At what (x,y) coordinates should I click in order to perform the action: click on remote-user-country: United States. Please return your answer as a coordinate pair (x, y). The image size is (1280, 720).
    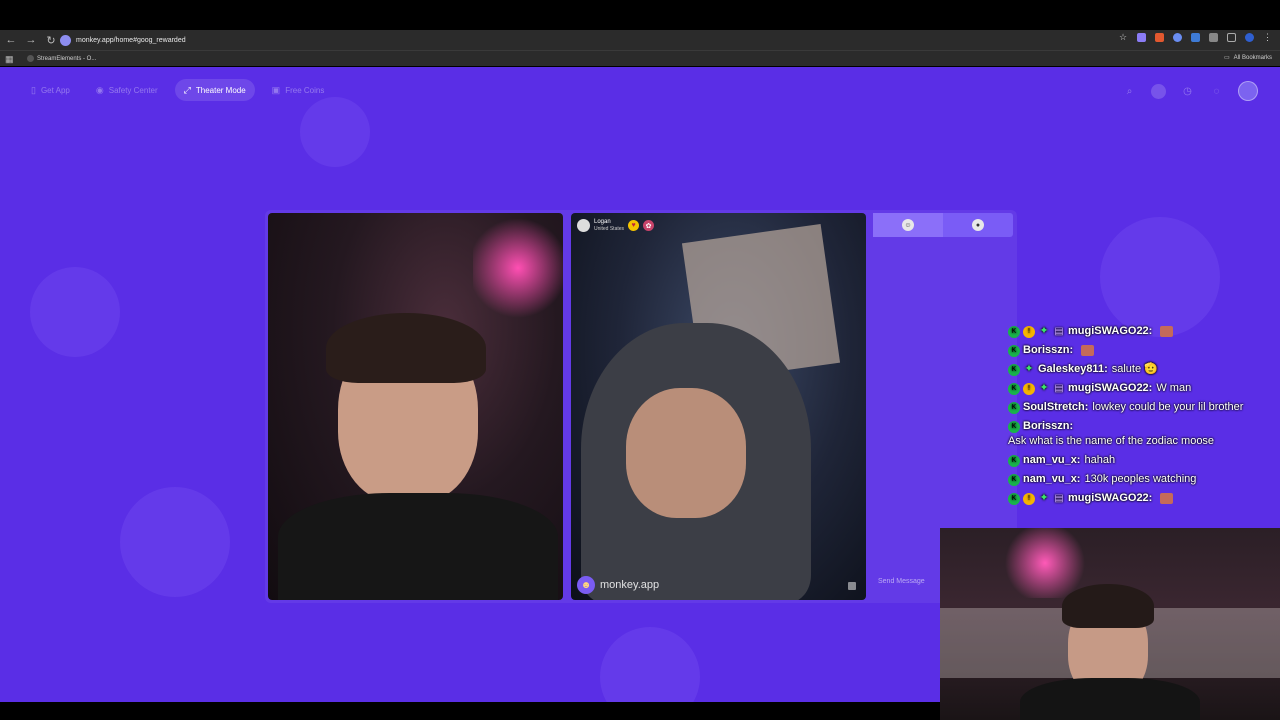
    Looking at the image, I should click on (609, 229).